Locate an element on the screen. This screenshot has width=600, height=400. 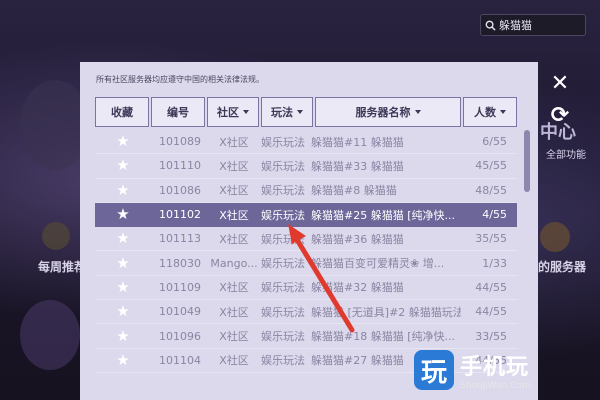
background-character-bottom is located at coordinates (50, 335).